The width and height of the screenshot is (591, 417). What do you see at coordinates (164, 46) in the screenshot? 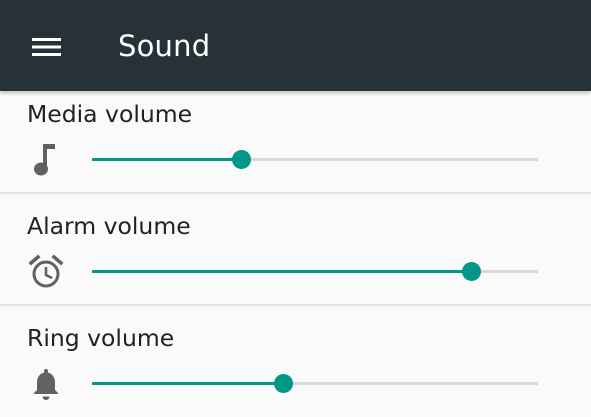
I see `page-title: Sound` at bounding box center [164, 46].